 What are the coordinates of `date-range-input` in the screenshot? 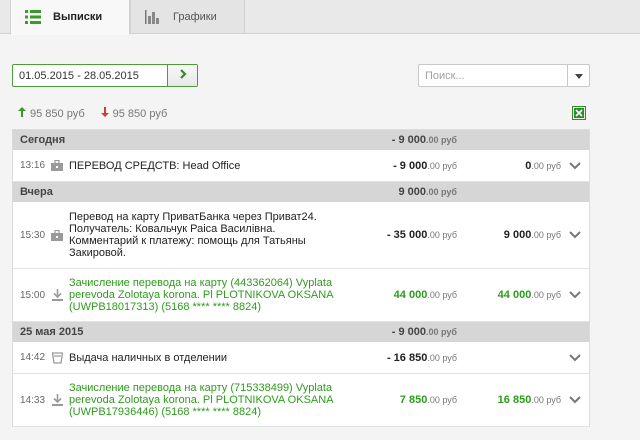 It's located at (90, 75).